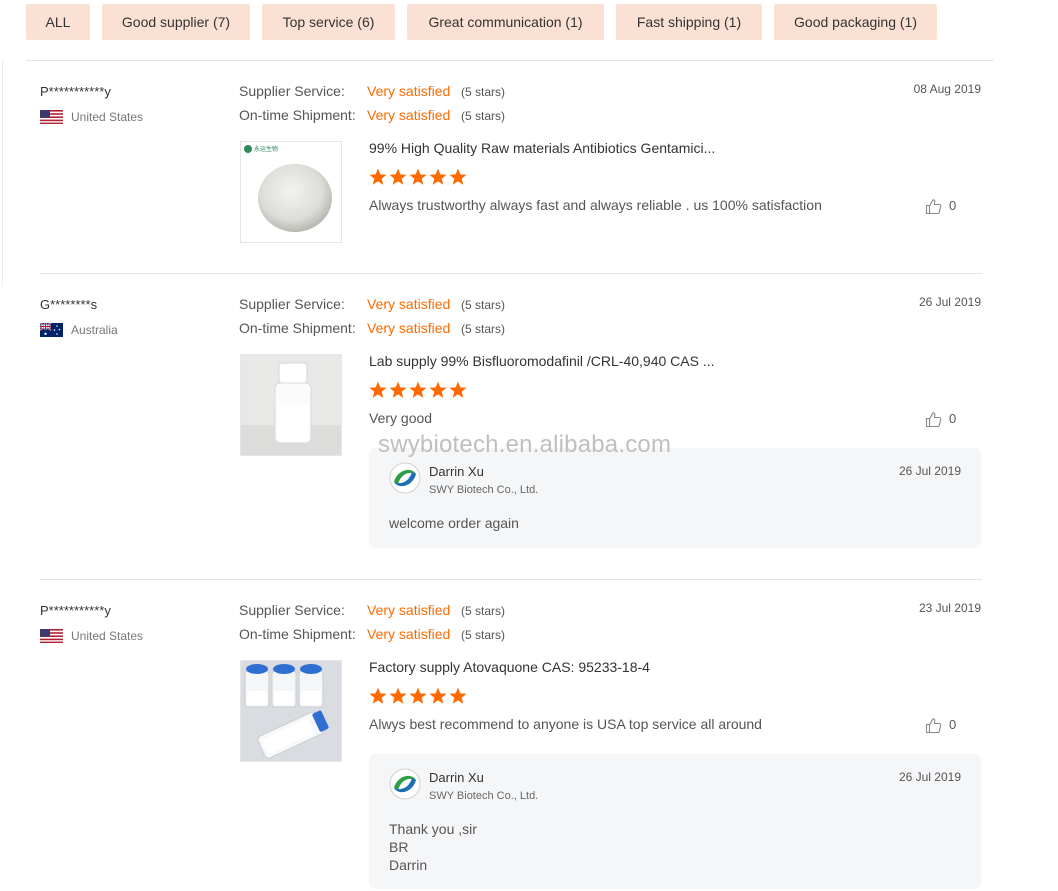  Describe the element at coordinates (58, 22) in the screenshot. I see `filter-all: ALL` at that location.